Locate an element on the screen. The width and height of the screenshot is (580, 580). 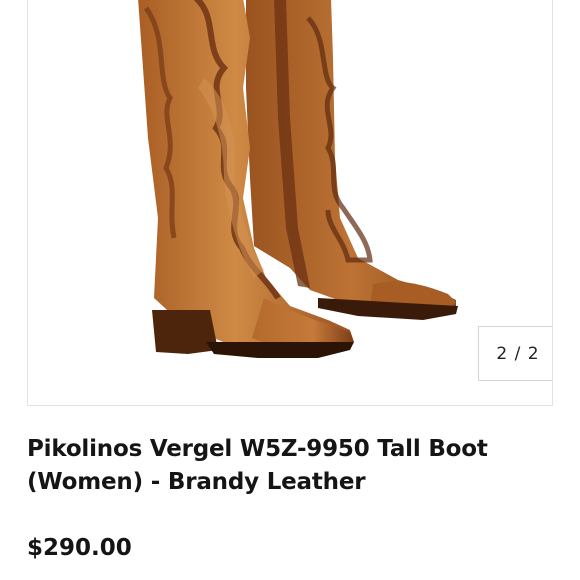
product-price: $290.00 is located at coordinates (79, 548).